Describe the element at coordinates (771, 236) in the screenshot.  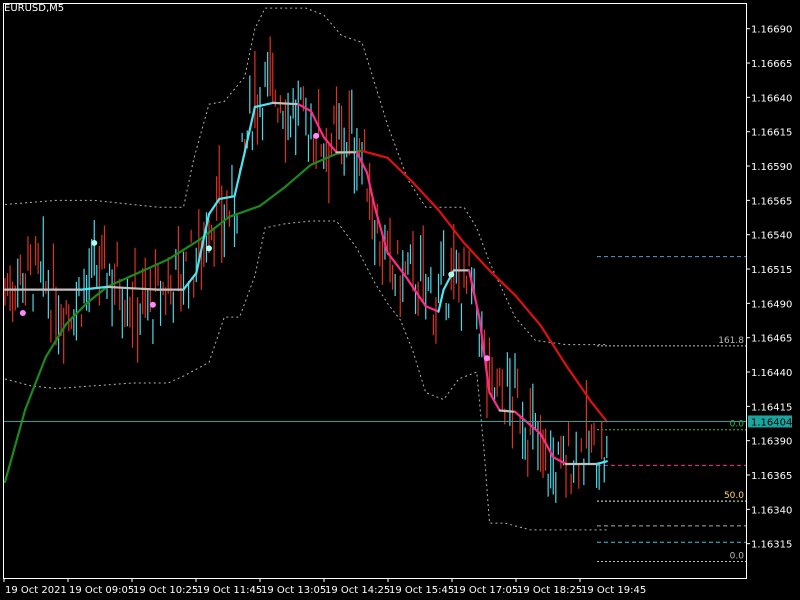
I see `price-tick-label: 1.16540` at that location.